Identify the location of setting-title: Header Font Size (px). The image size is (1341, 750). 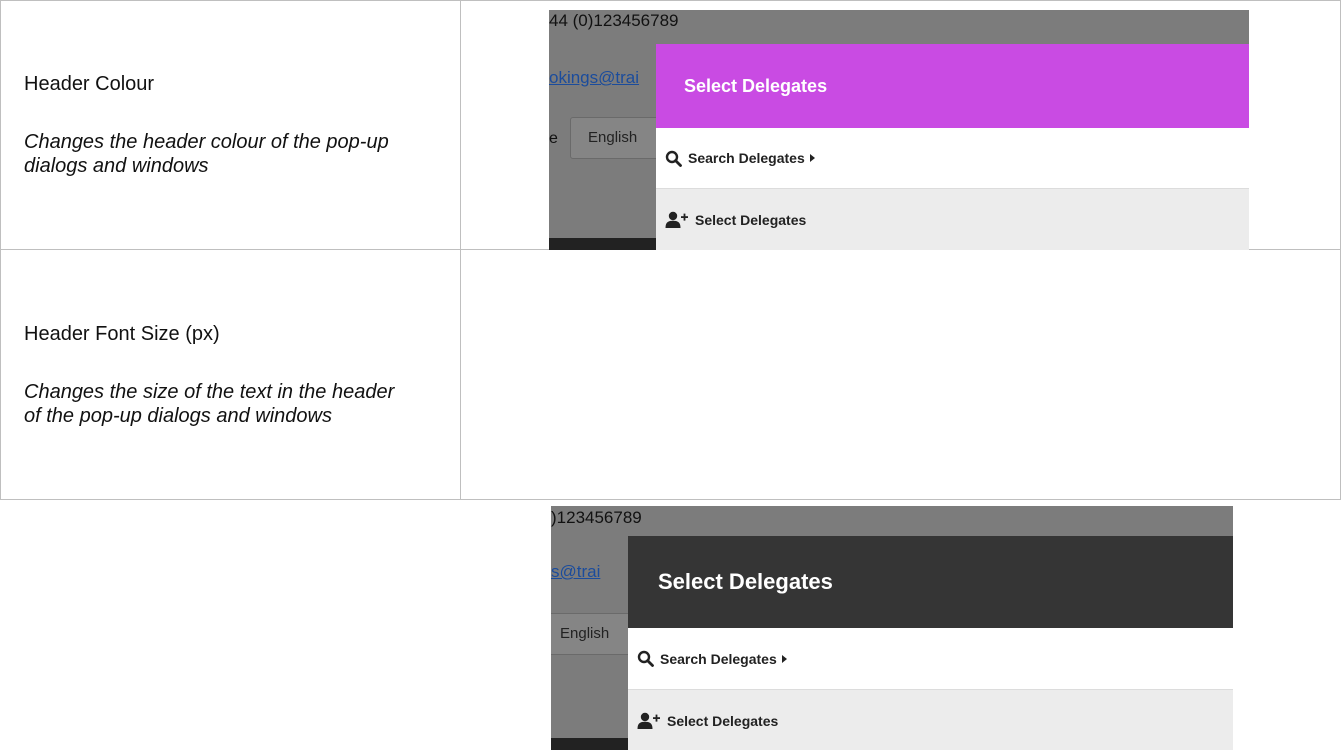
(122, 333).